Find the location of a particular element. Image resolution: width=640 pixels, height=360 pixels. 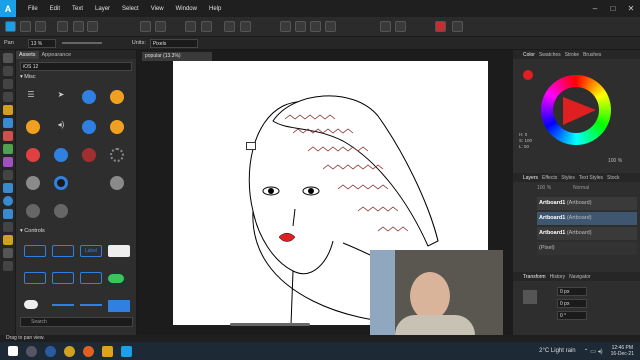

tab-stock: Stock is located at coordinates (613, 178).